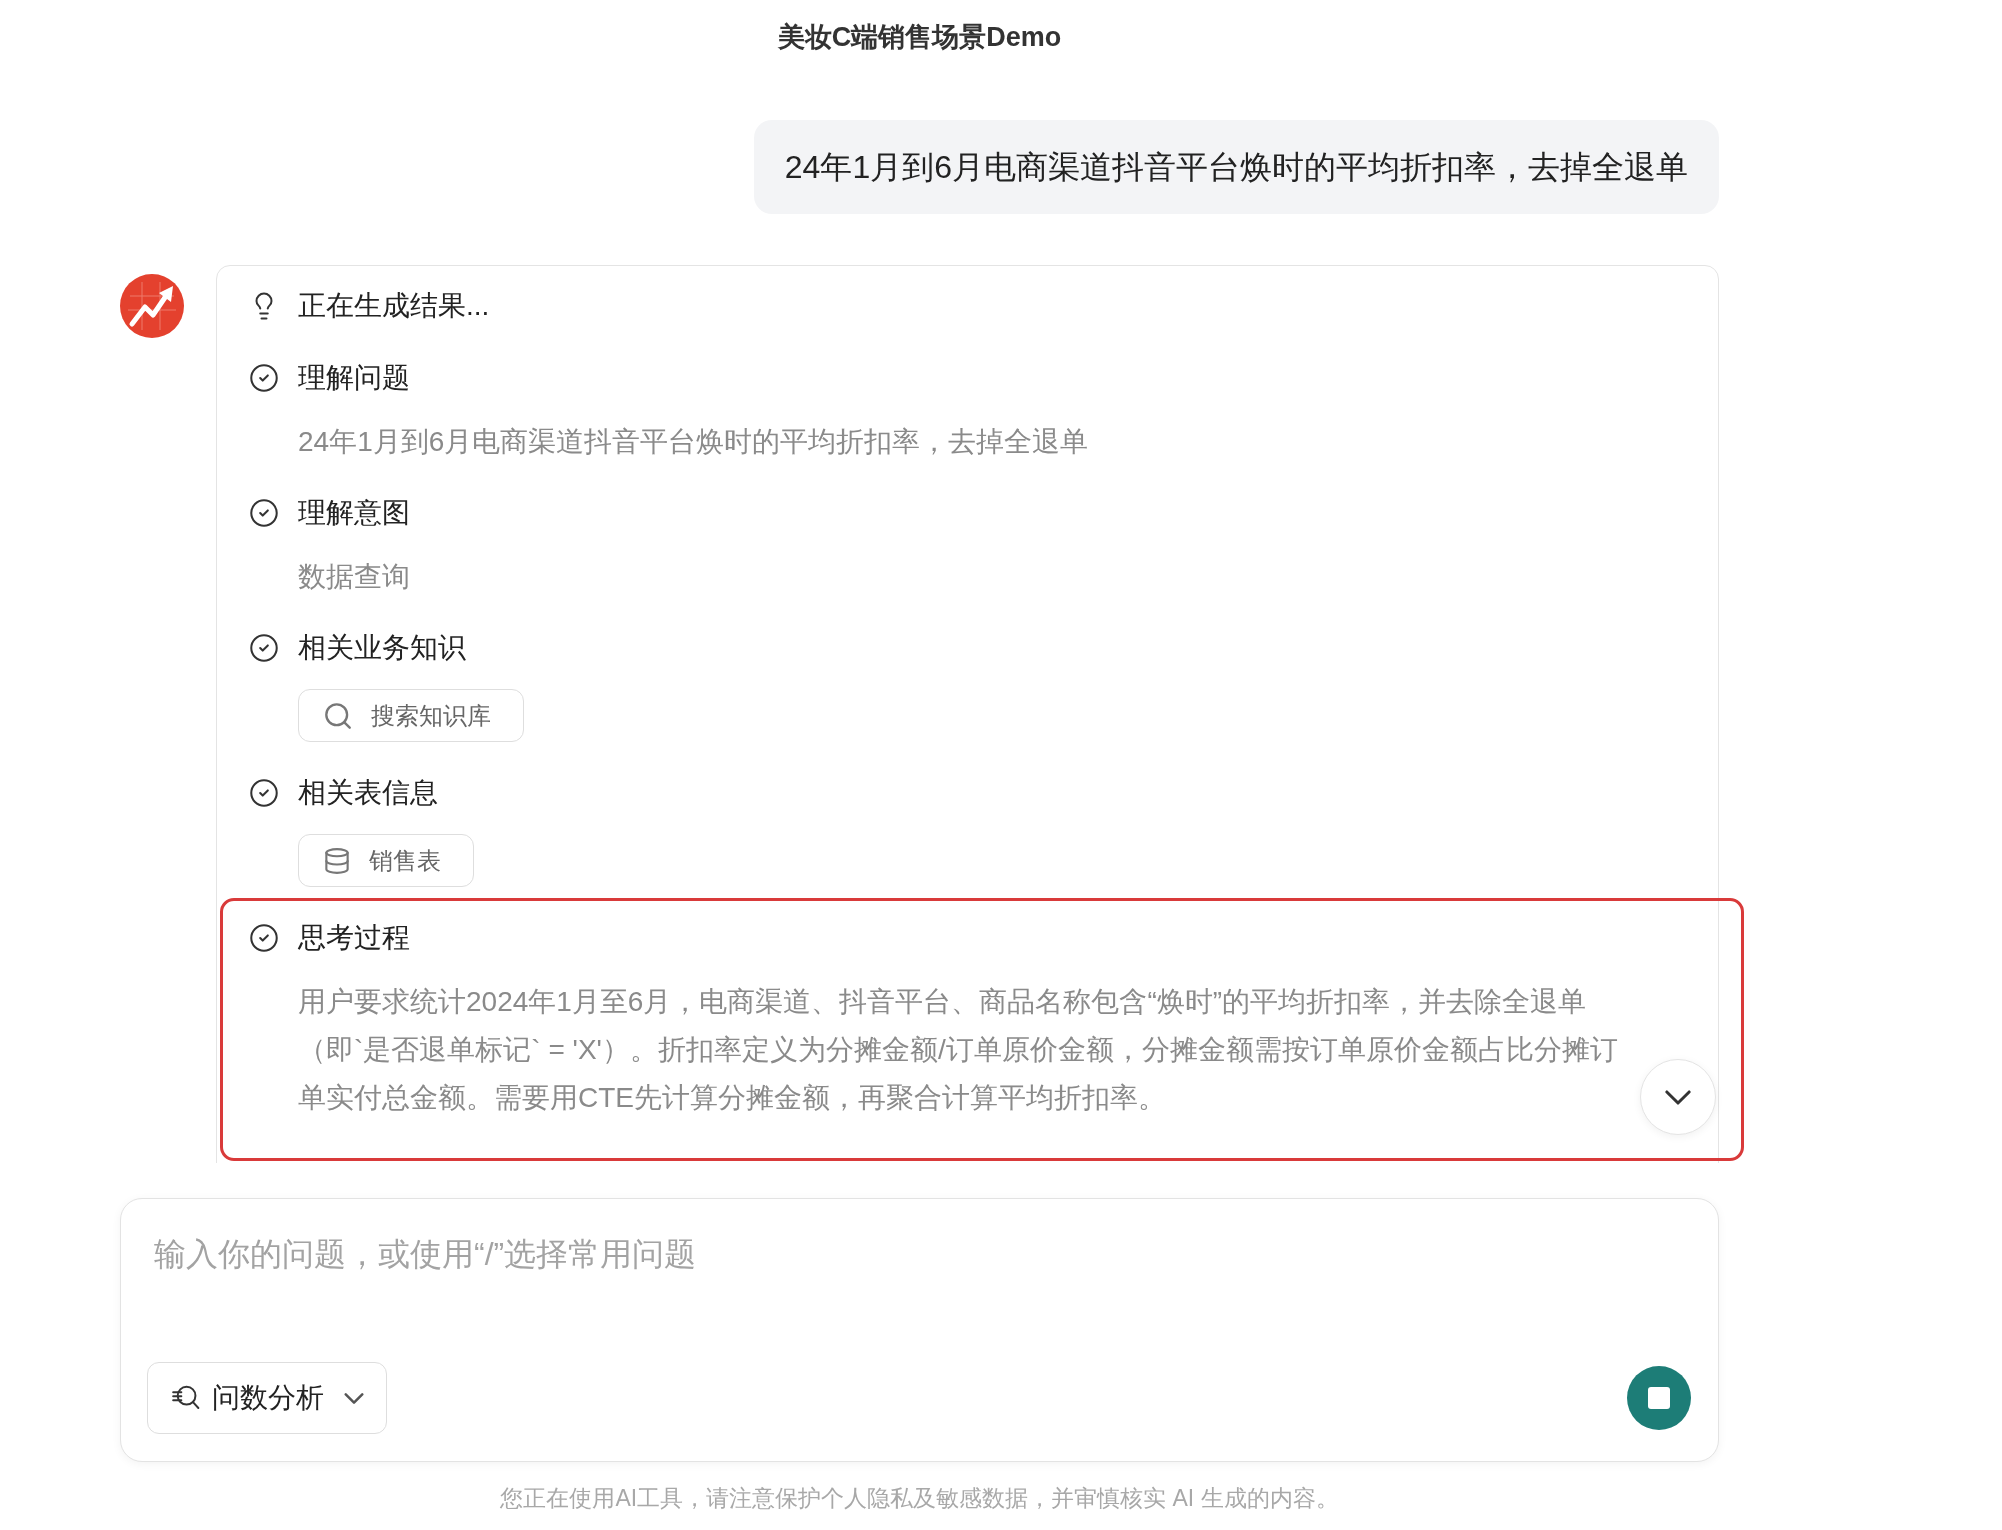 Image resolution: width=2002 pixels, height=1530 pixels. Describe the element at coordinates (337, 860) in the screenshot. I see `database-icon` at that location.